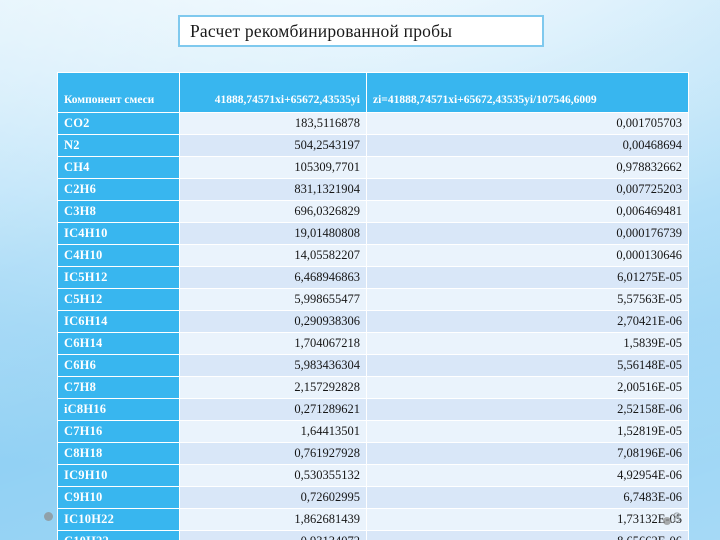 This screenshot has height=540, width=720. I want to click on table-row: N2 504,2543197 0,00468694, so click(373, 145).